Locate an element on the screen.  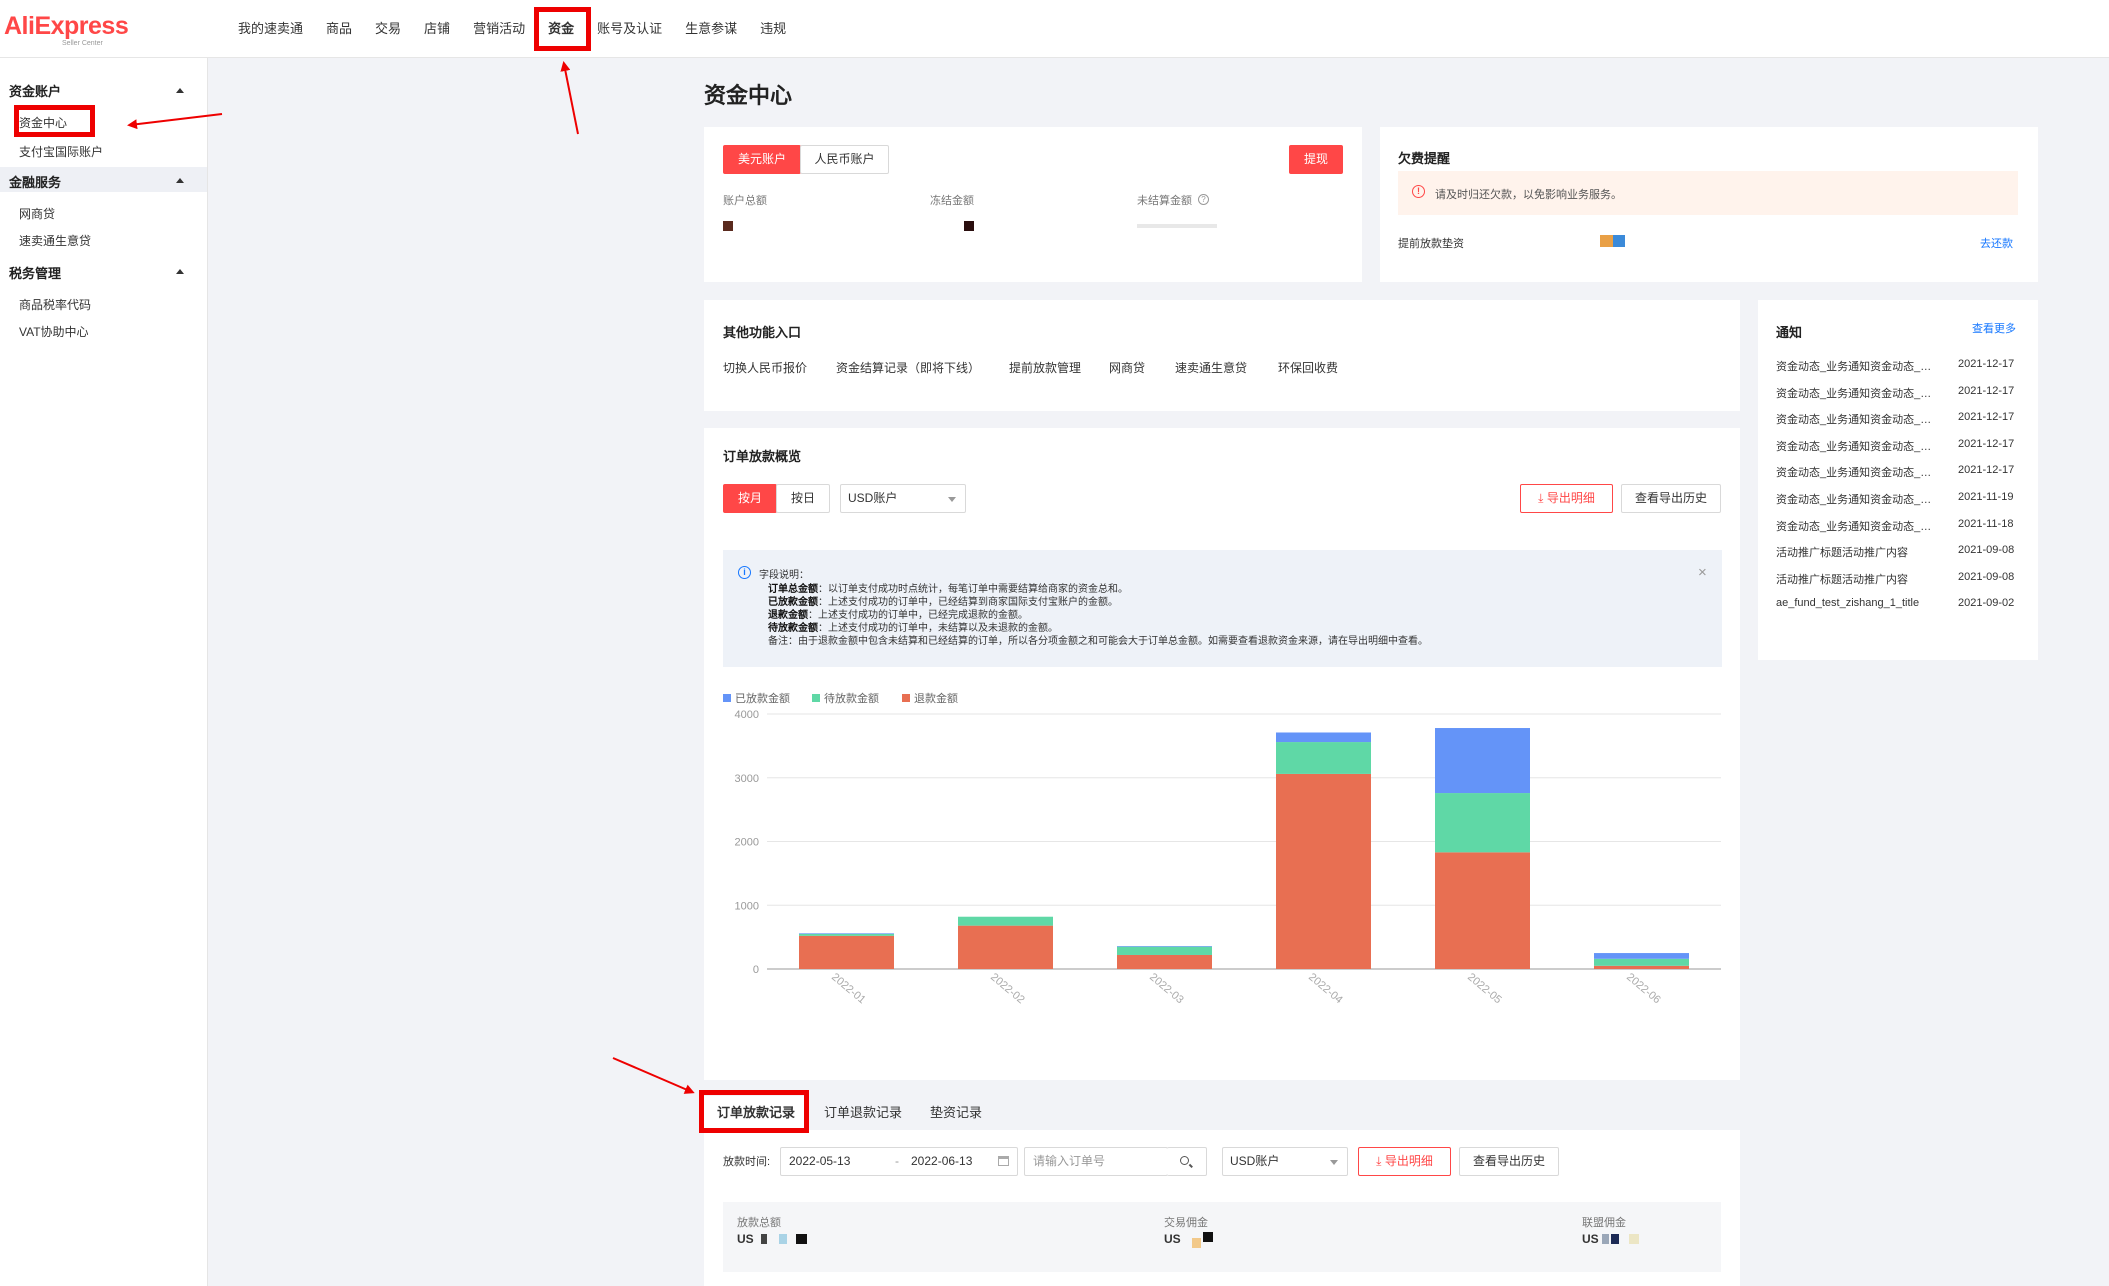
sidebar-item-alipay-intl: 支付宝国际账户 is located at coordinates (61, 151).